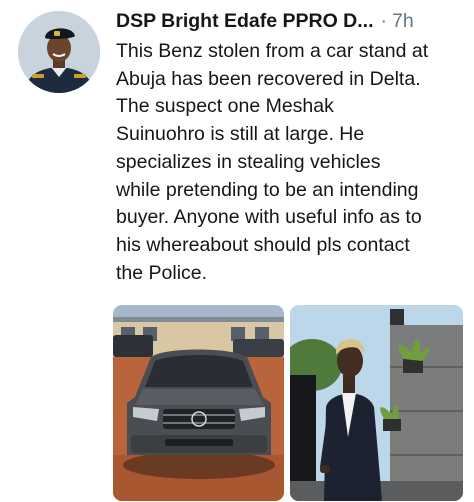 This screenshot has width=474, height=502. I want to click on suspect-photo-icon, so click(376, 403).